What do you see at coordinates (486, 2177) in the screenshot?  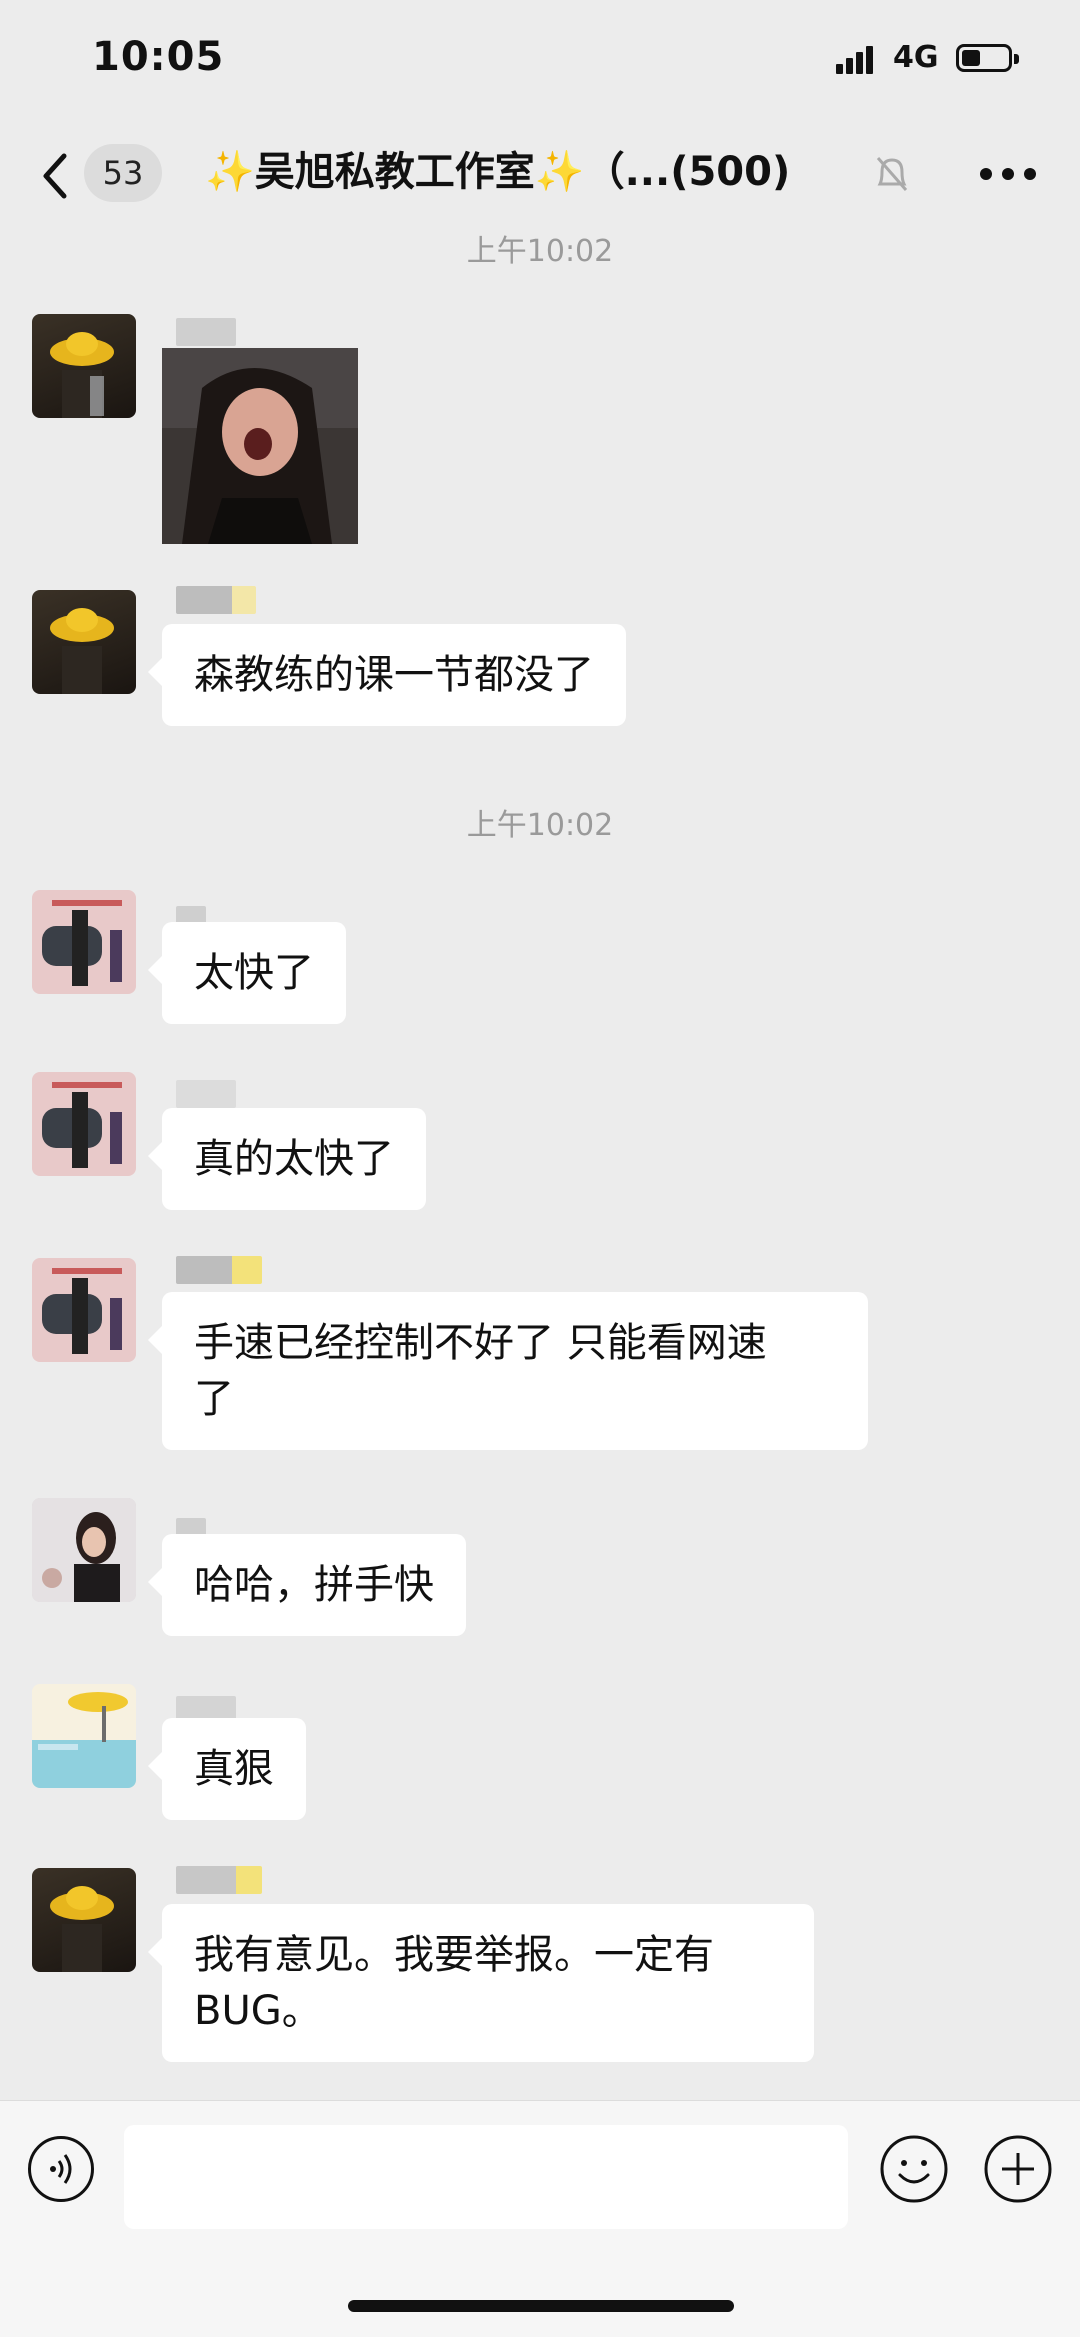 I see `message-input` at bounding box center [486, 2177].